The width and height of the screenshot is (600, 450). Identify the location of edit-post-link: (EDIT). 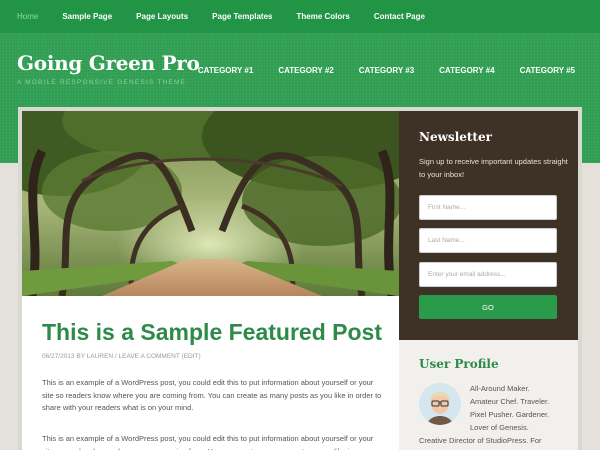
(191, 356).